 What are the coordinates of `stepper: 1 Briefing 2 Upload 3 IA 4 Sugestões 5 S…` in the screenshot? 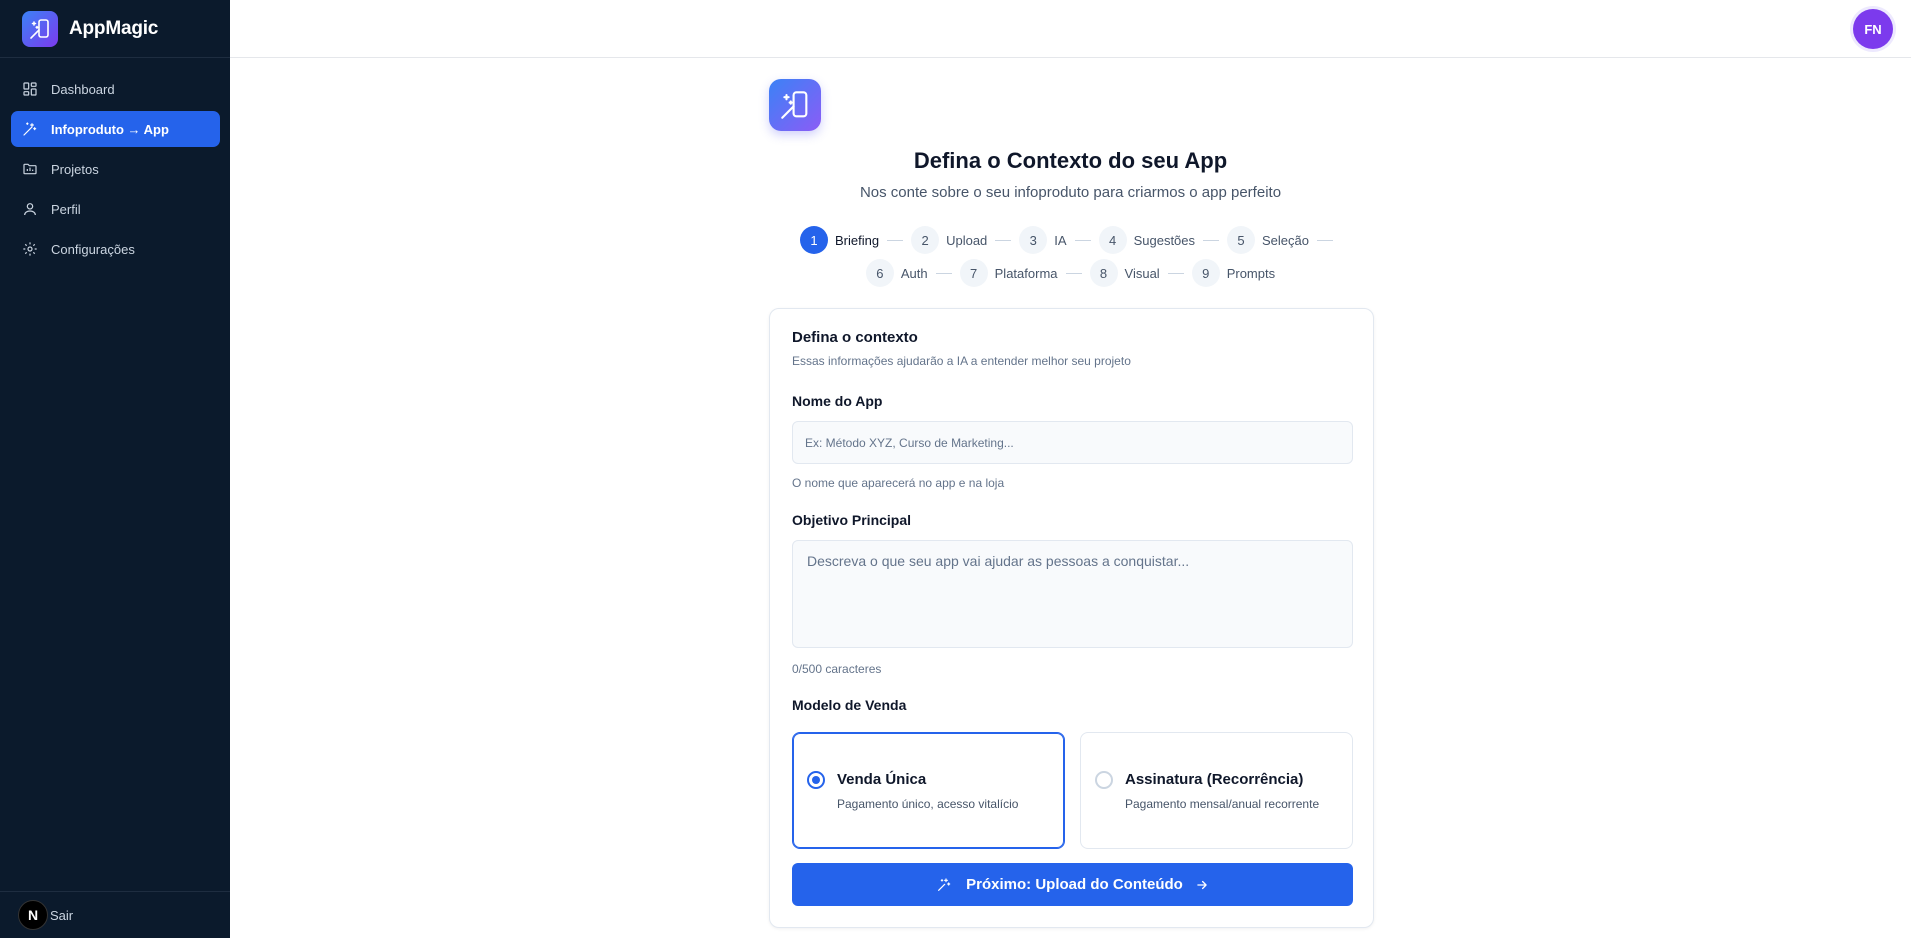 It's located at (1070, 256).